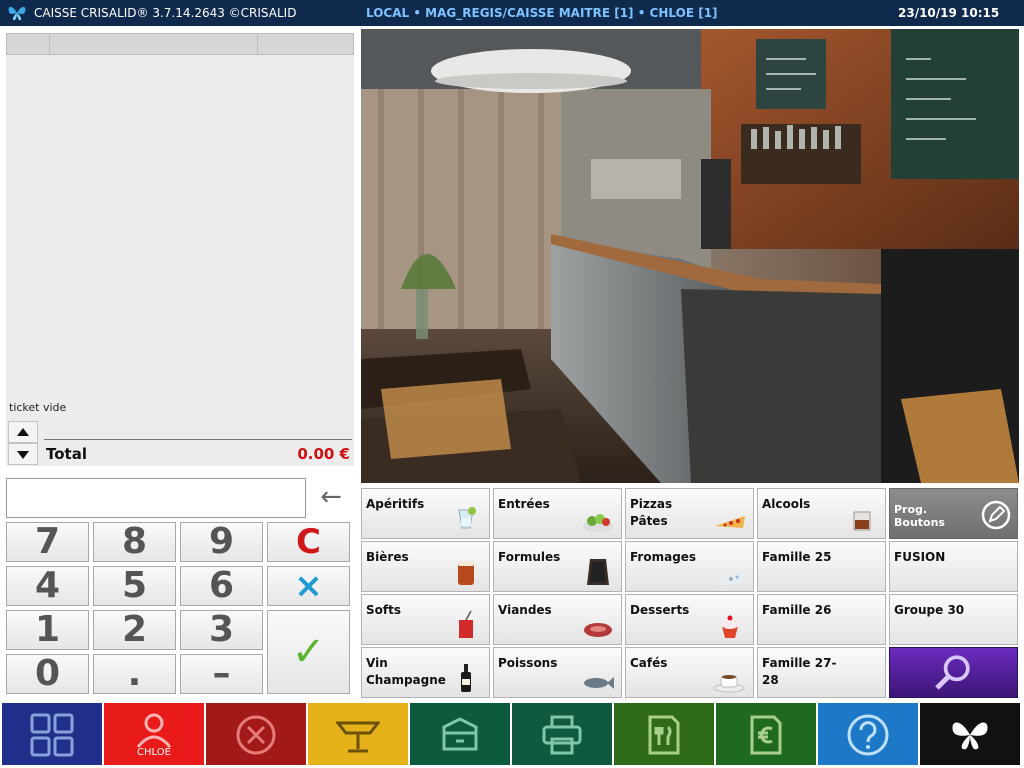  Describe the element at coordinates (557, 566) in the screenshot. I see `category-formules: Formules` at that location.